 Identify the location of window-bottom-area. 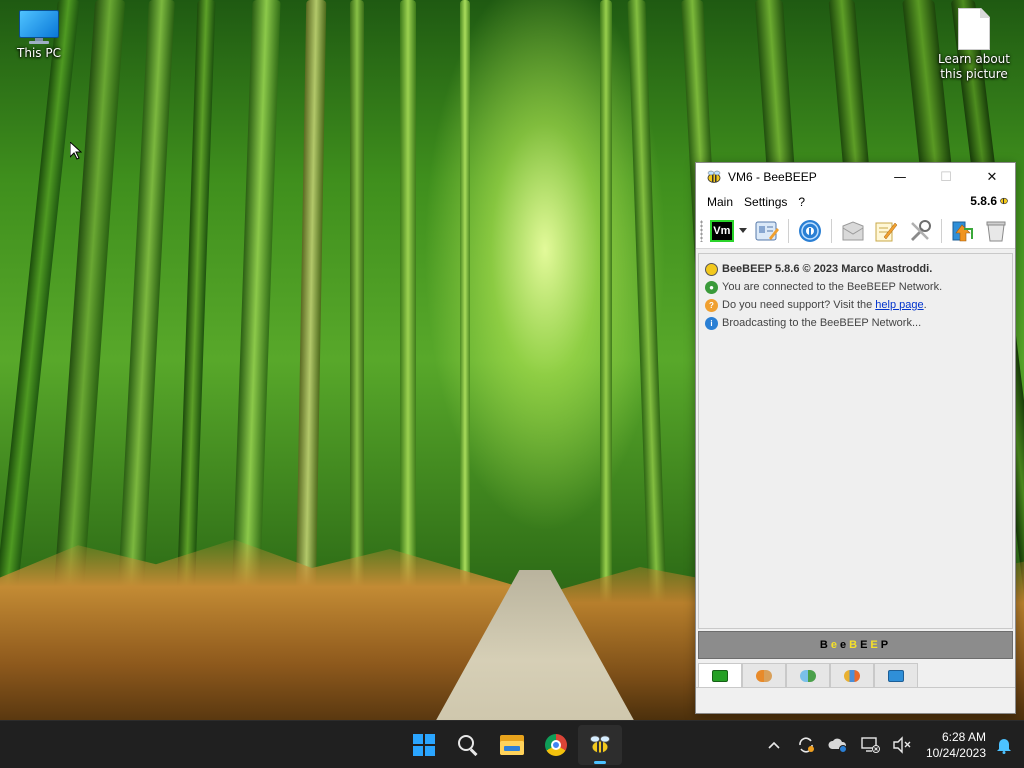
(855, 700).